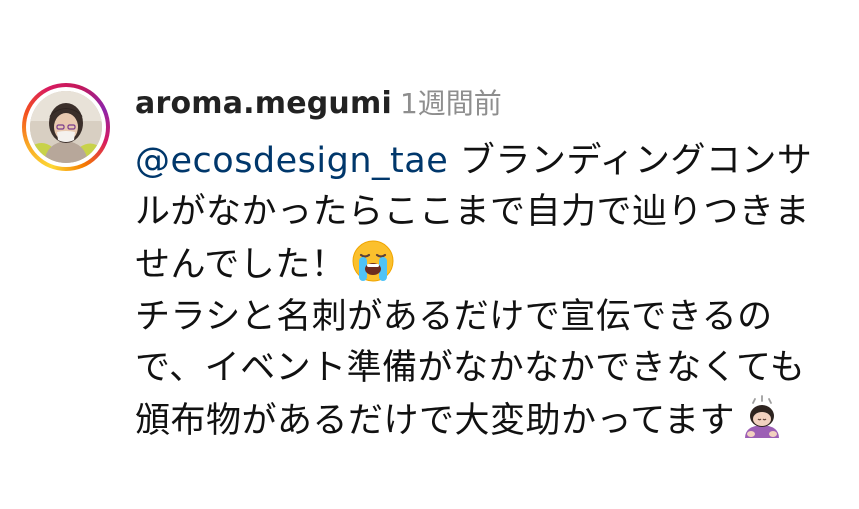 The image size is (859, 509). What do you see at coordinates (762, 417) in the screenshot?
I see `person-bowing-icon` at bounding box center [762, 417].